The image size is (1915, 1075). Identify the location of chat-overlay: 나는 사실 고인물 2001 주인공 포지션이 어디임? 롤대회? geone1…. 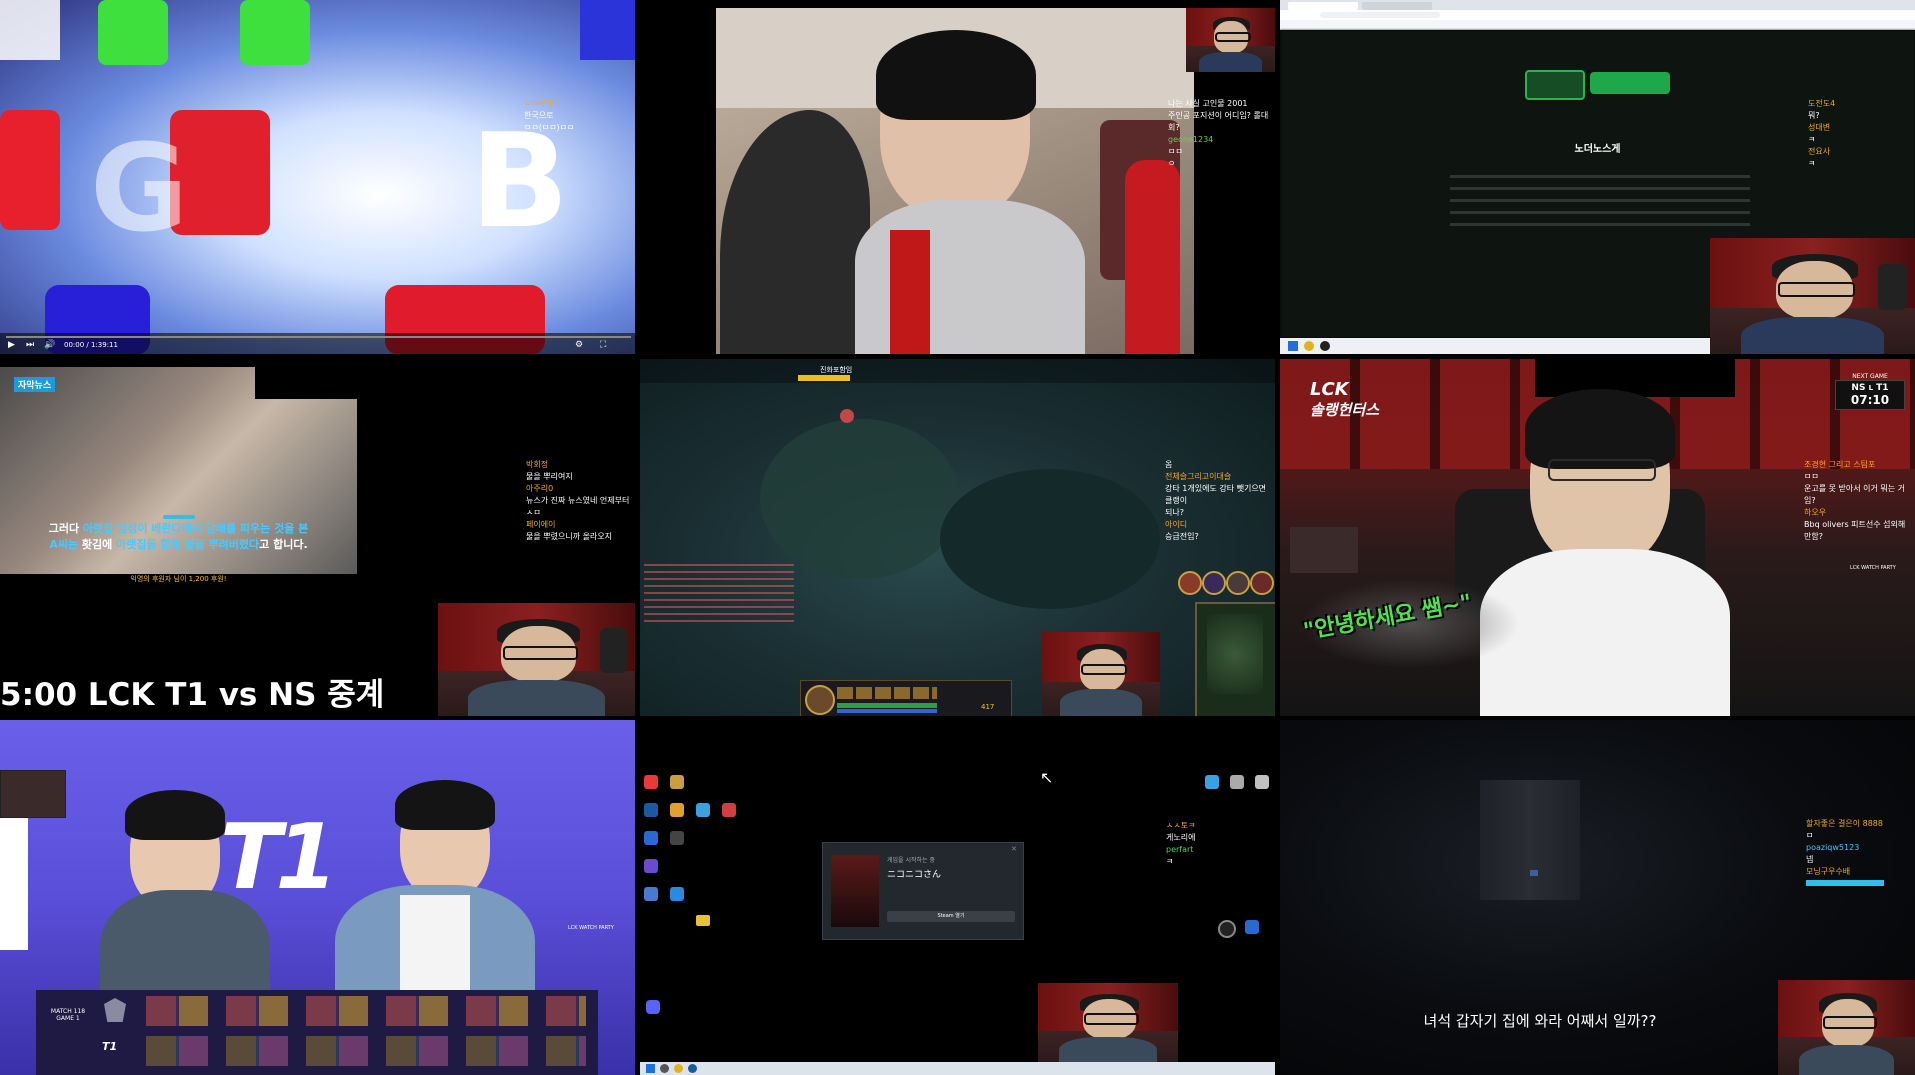
(1220, 134).